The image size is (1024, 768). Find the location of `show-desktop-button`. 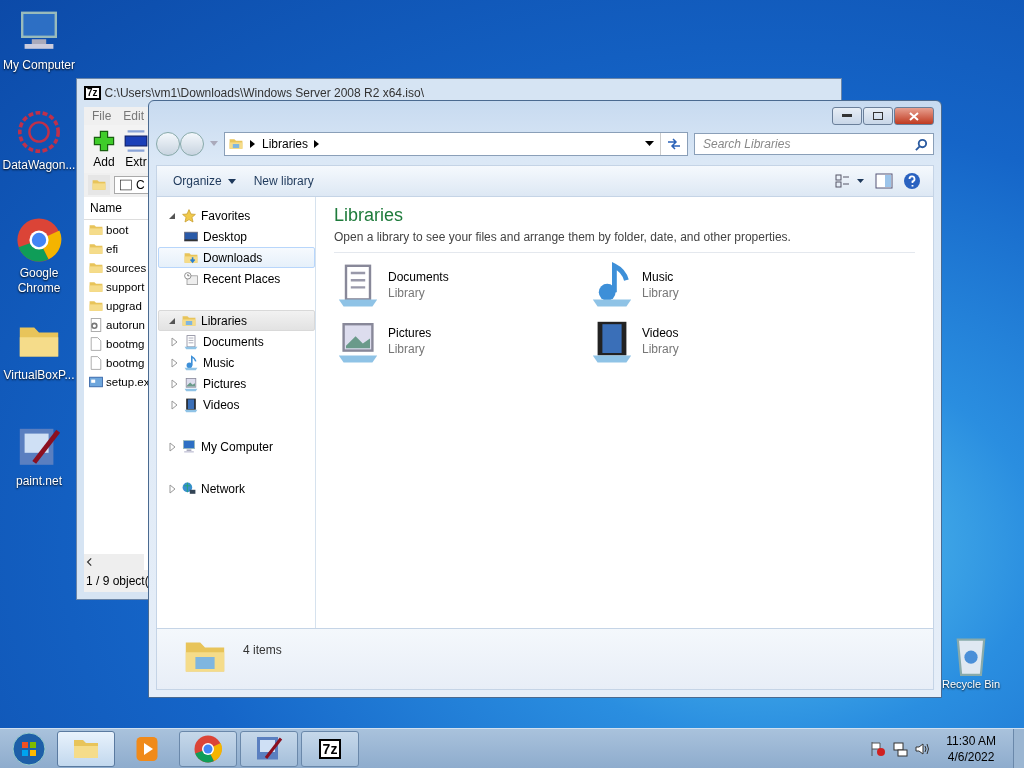

show-desktop-button is located at coordinates (1018, 748).